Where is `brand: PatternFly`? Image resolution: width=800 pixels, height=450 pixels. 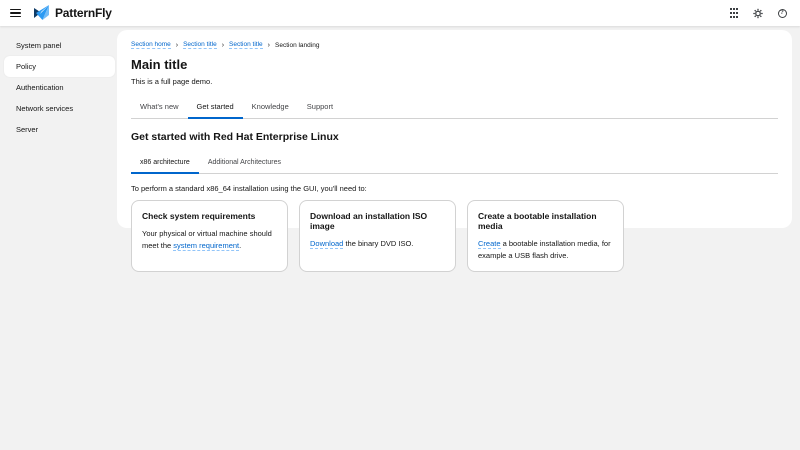 brand: PatternFly is located at coordinates (73, 13).